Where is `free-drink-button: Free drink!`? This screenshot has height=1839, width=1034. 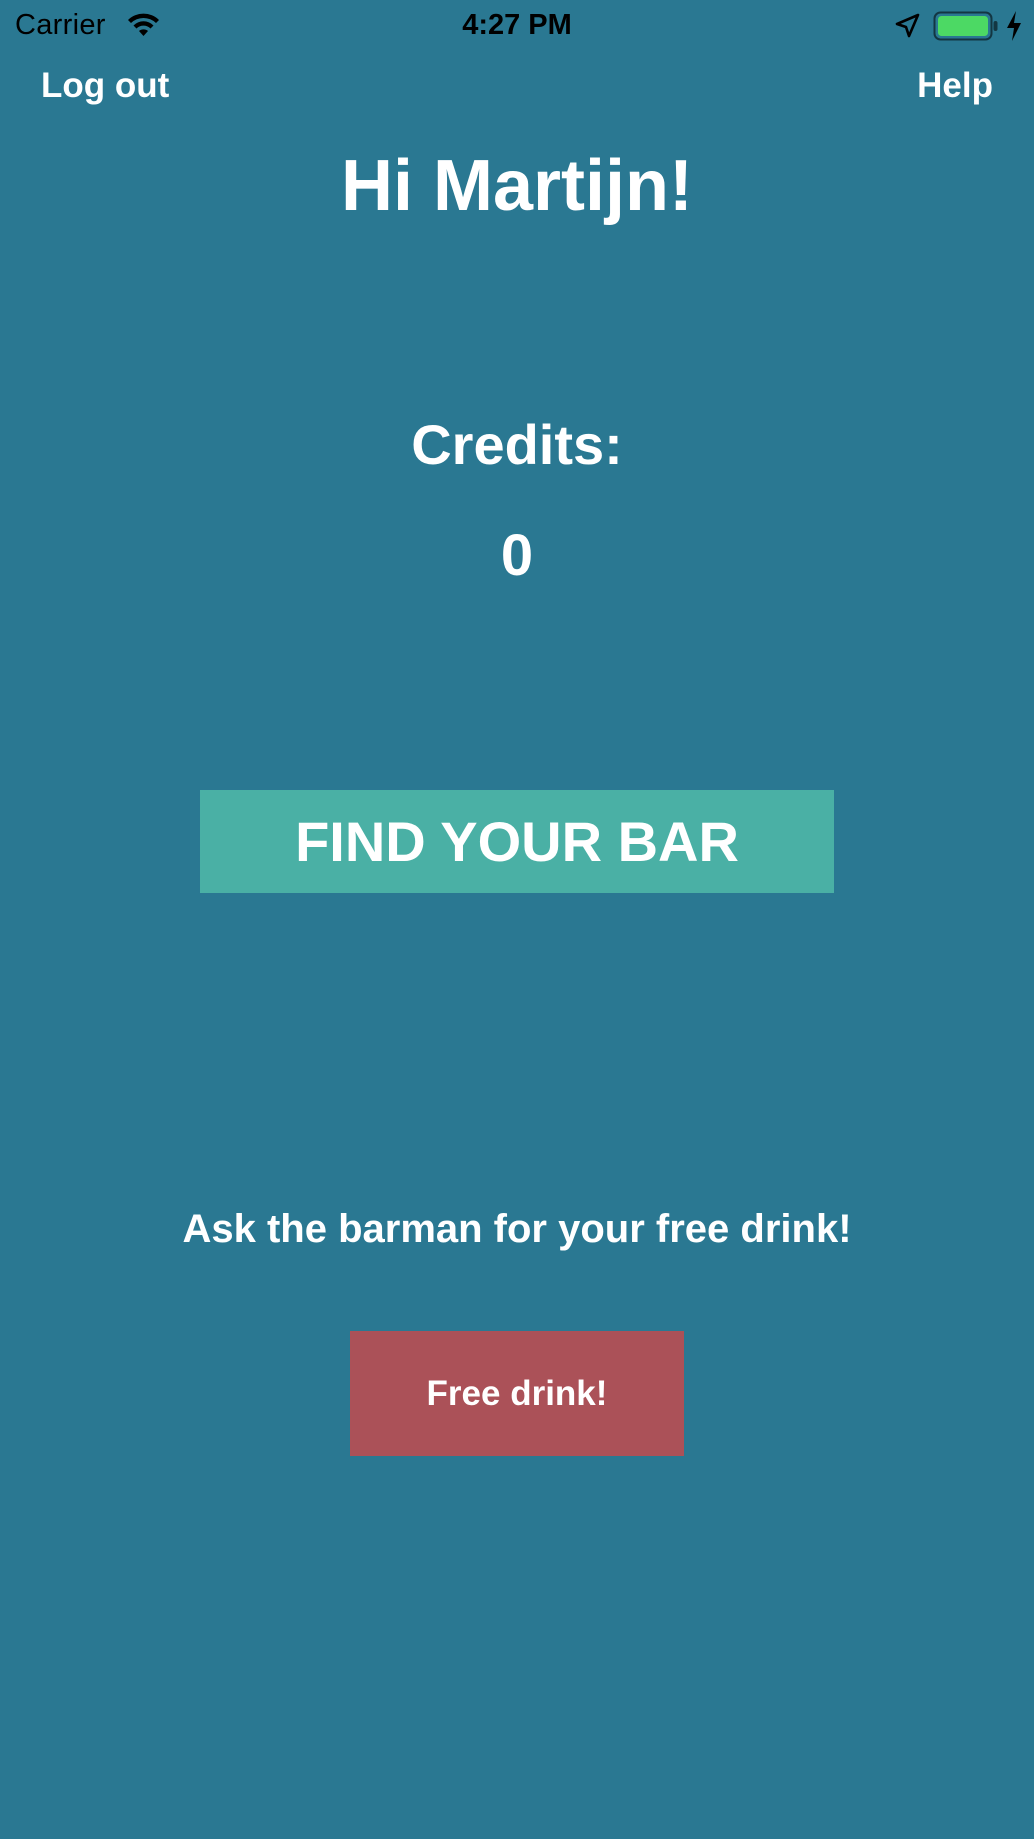 free-drink-button: Free drink! is located at coordinates (517, 1393).